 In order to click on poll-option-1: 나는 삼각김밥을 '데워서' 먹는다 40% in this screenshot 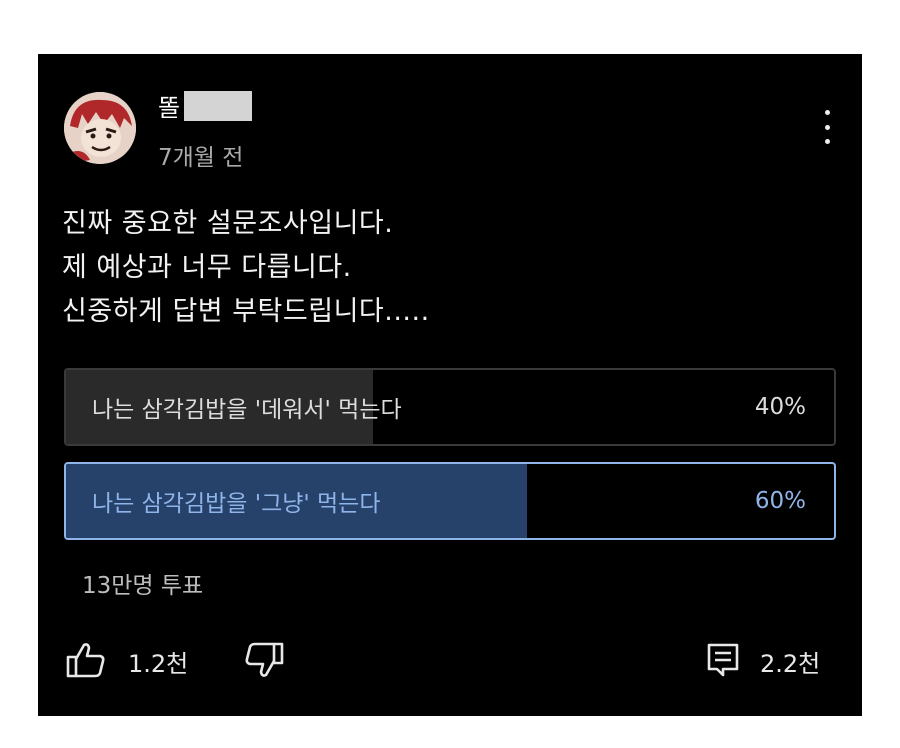, I will do `click(450, 407)`.